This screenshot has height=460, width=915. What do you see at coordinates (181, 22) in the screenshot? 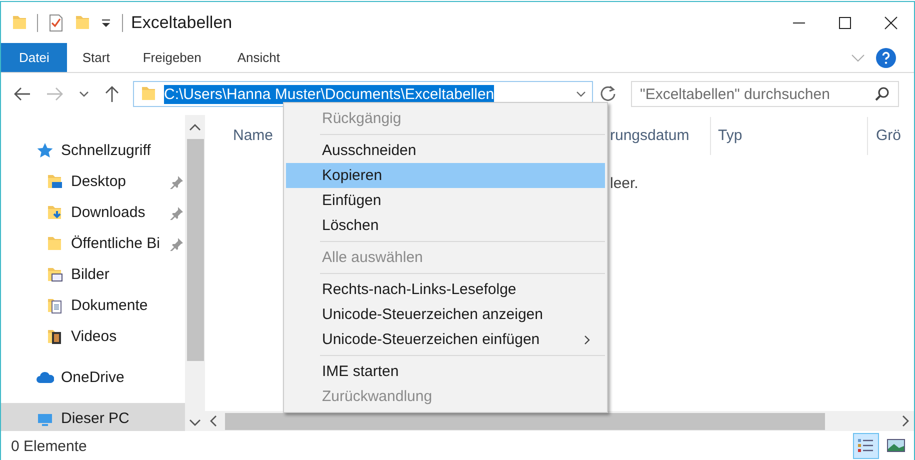
I see `window-title: Exceltabellen` at bounding box center [181, 22].